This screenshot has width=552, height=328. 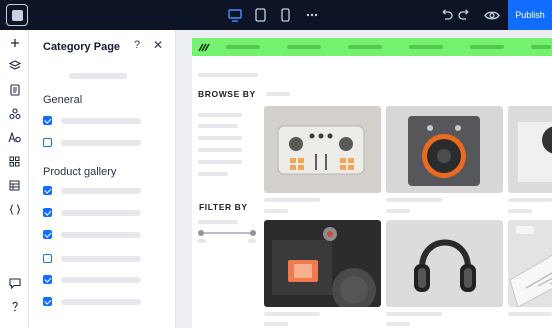 What do you see at coordinates (278, 94) in the screenshot?
I see `title-placeholder` at bounding box center [278, 94].